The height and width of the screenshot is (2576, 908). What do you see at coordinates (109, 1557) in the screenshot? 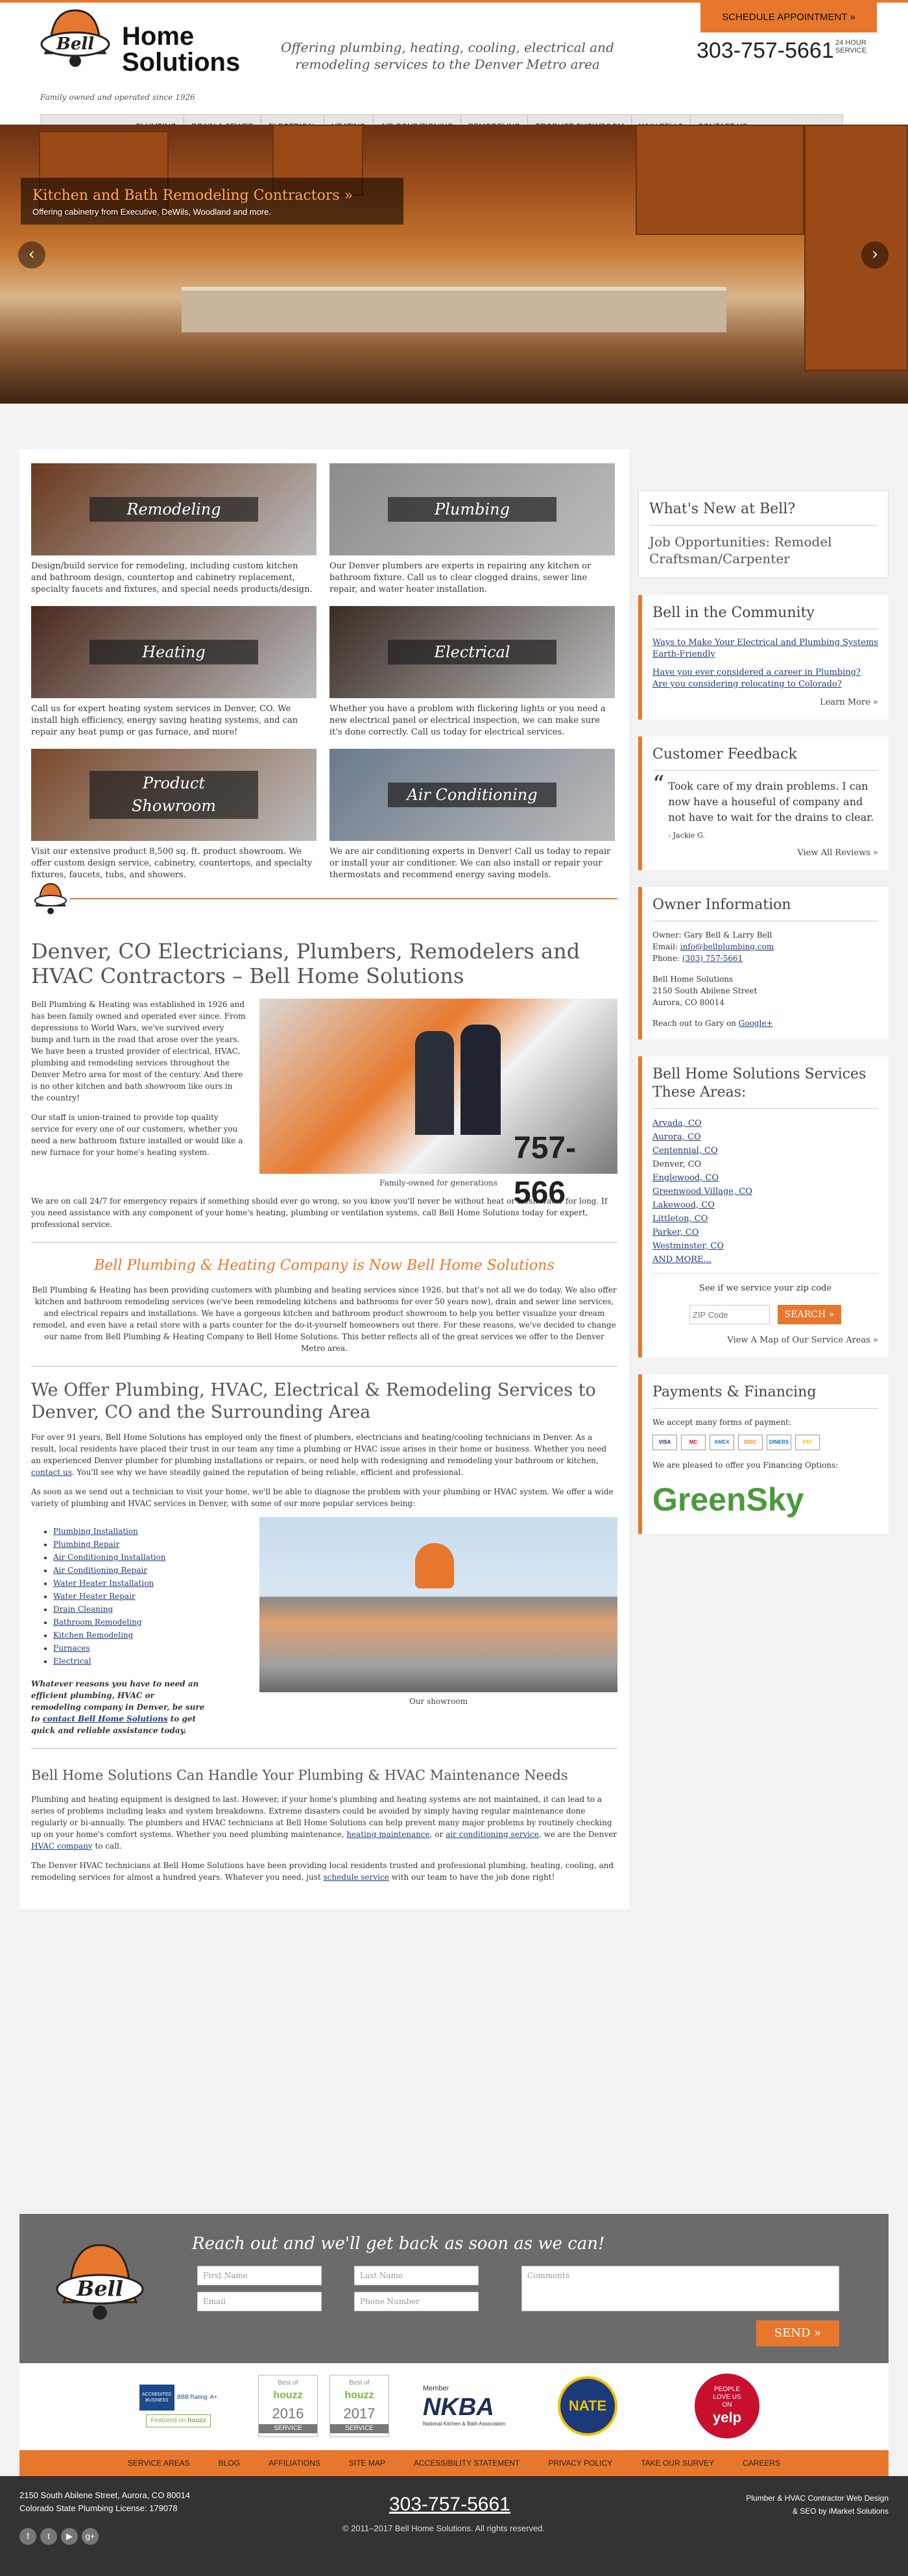
I see `service-list-link: Air Conditioning Installation` at bounding box center [109, 1557].